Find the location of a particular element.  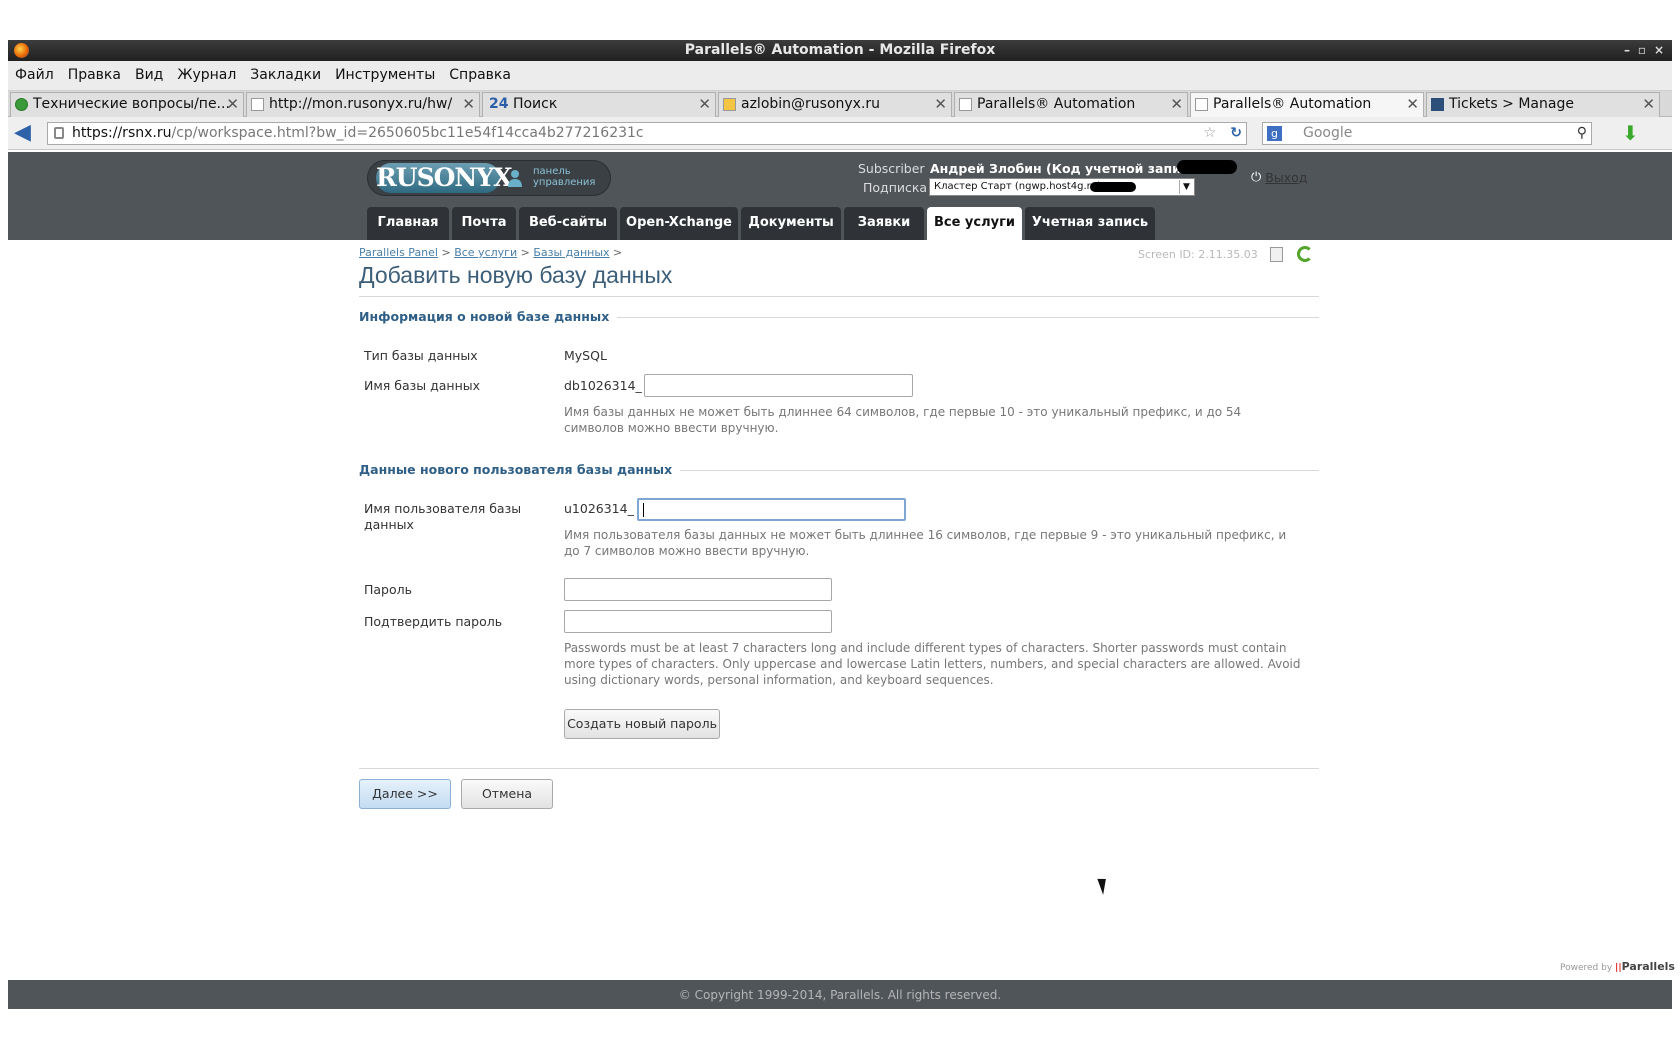

download-icon: ⬇ is located at coordinates (1630, 133).